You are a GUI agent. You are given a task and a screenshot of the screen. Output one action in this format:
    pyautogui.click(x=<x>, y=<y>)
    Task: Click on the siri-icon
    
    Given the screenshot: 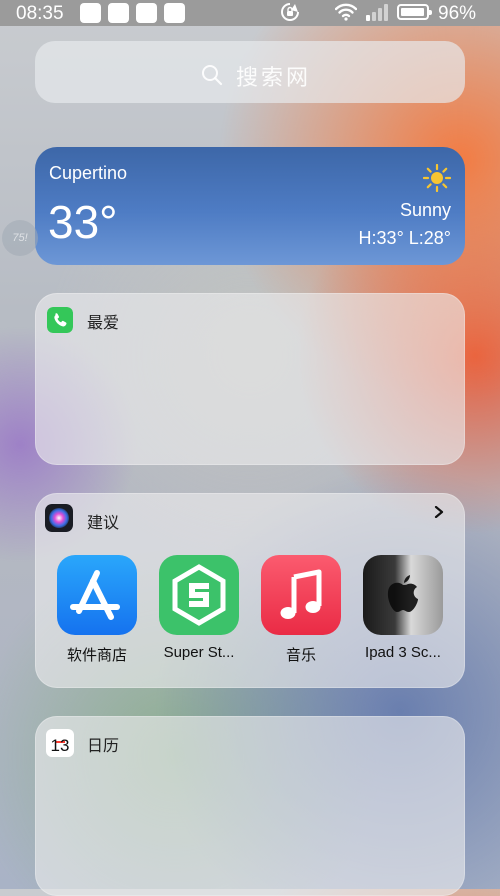 What is the action you would take?
    pyautogui.click(x=59, y=518)
    